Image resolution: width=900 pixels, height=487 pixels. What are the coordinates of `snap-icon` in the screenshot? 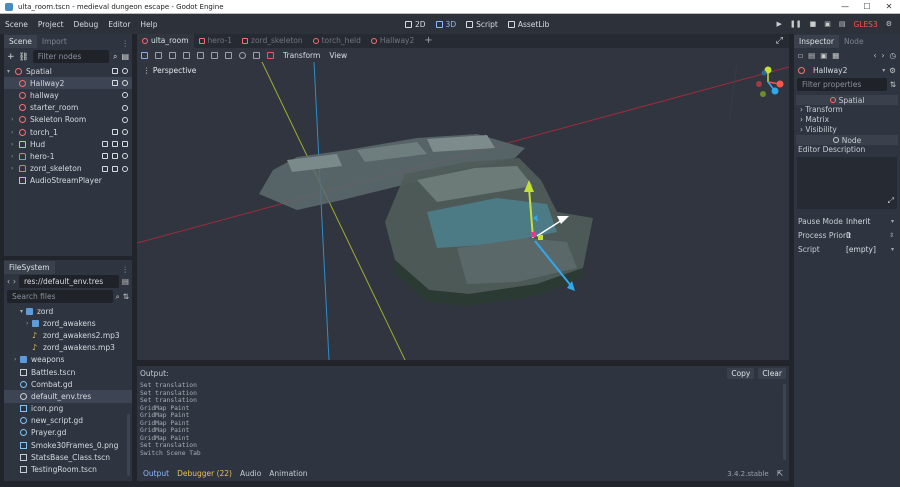 It's located at (256, 55).